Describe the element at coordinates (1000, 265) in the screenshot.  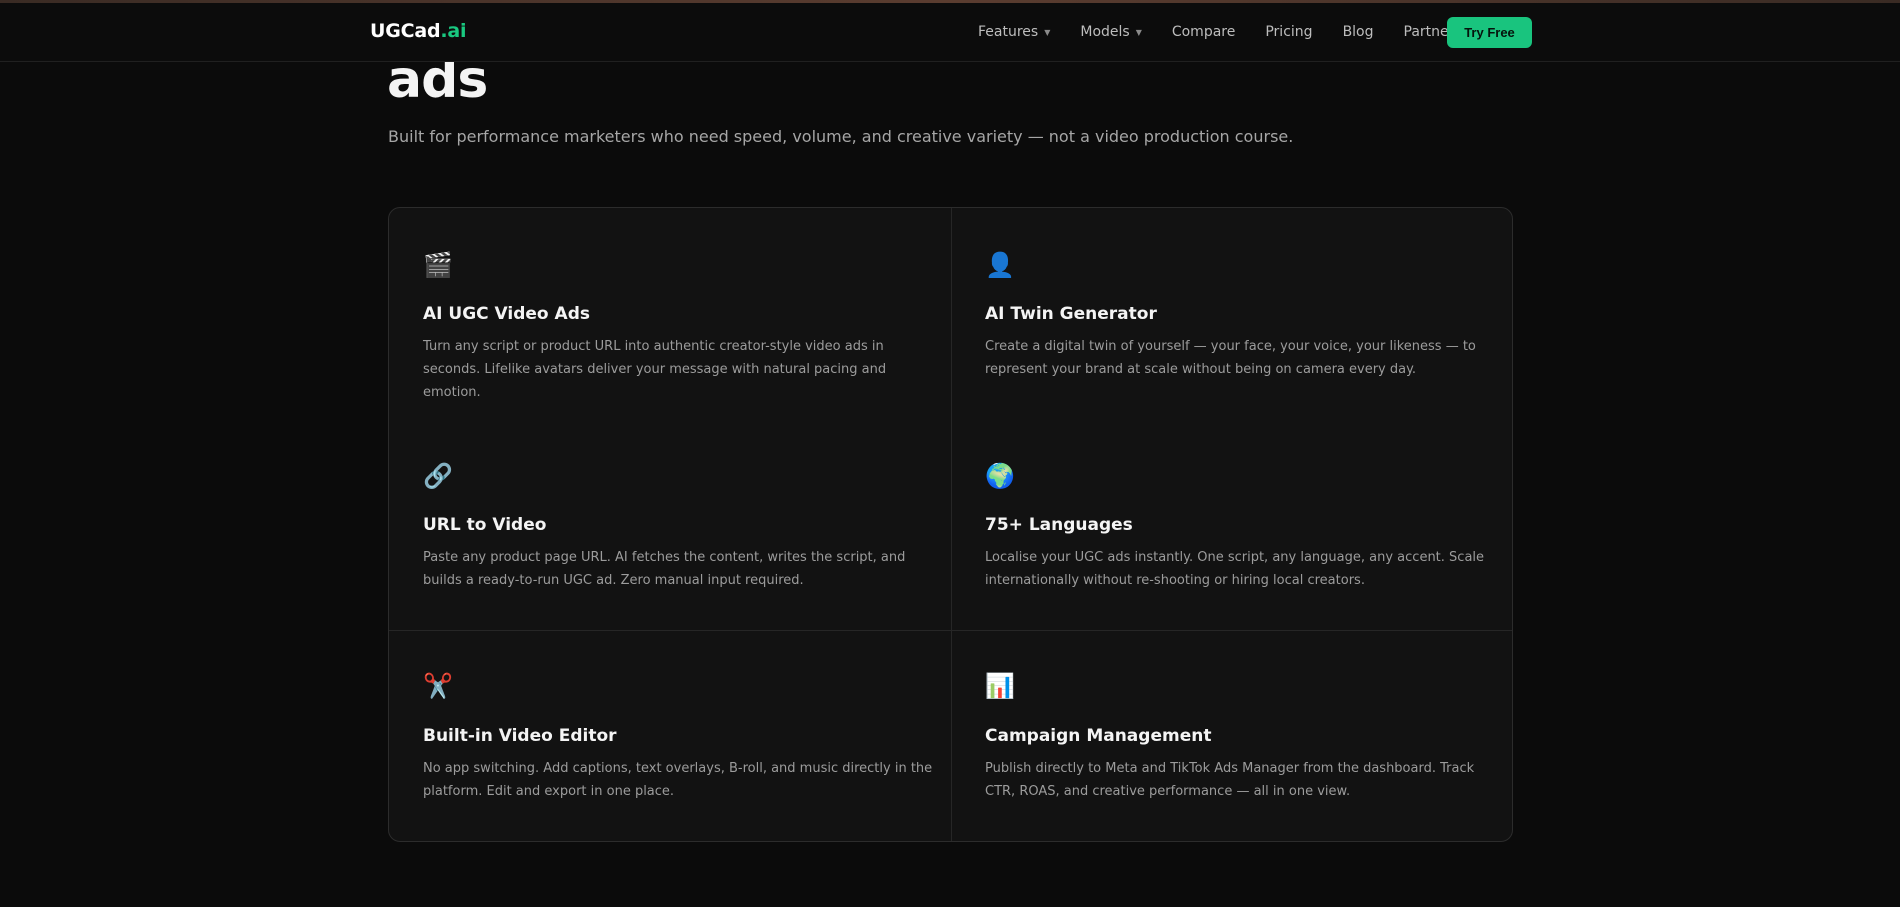
I see `person-icon: 👤` at that location.